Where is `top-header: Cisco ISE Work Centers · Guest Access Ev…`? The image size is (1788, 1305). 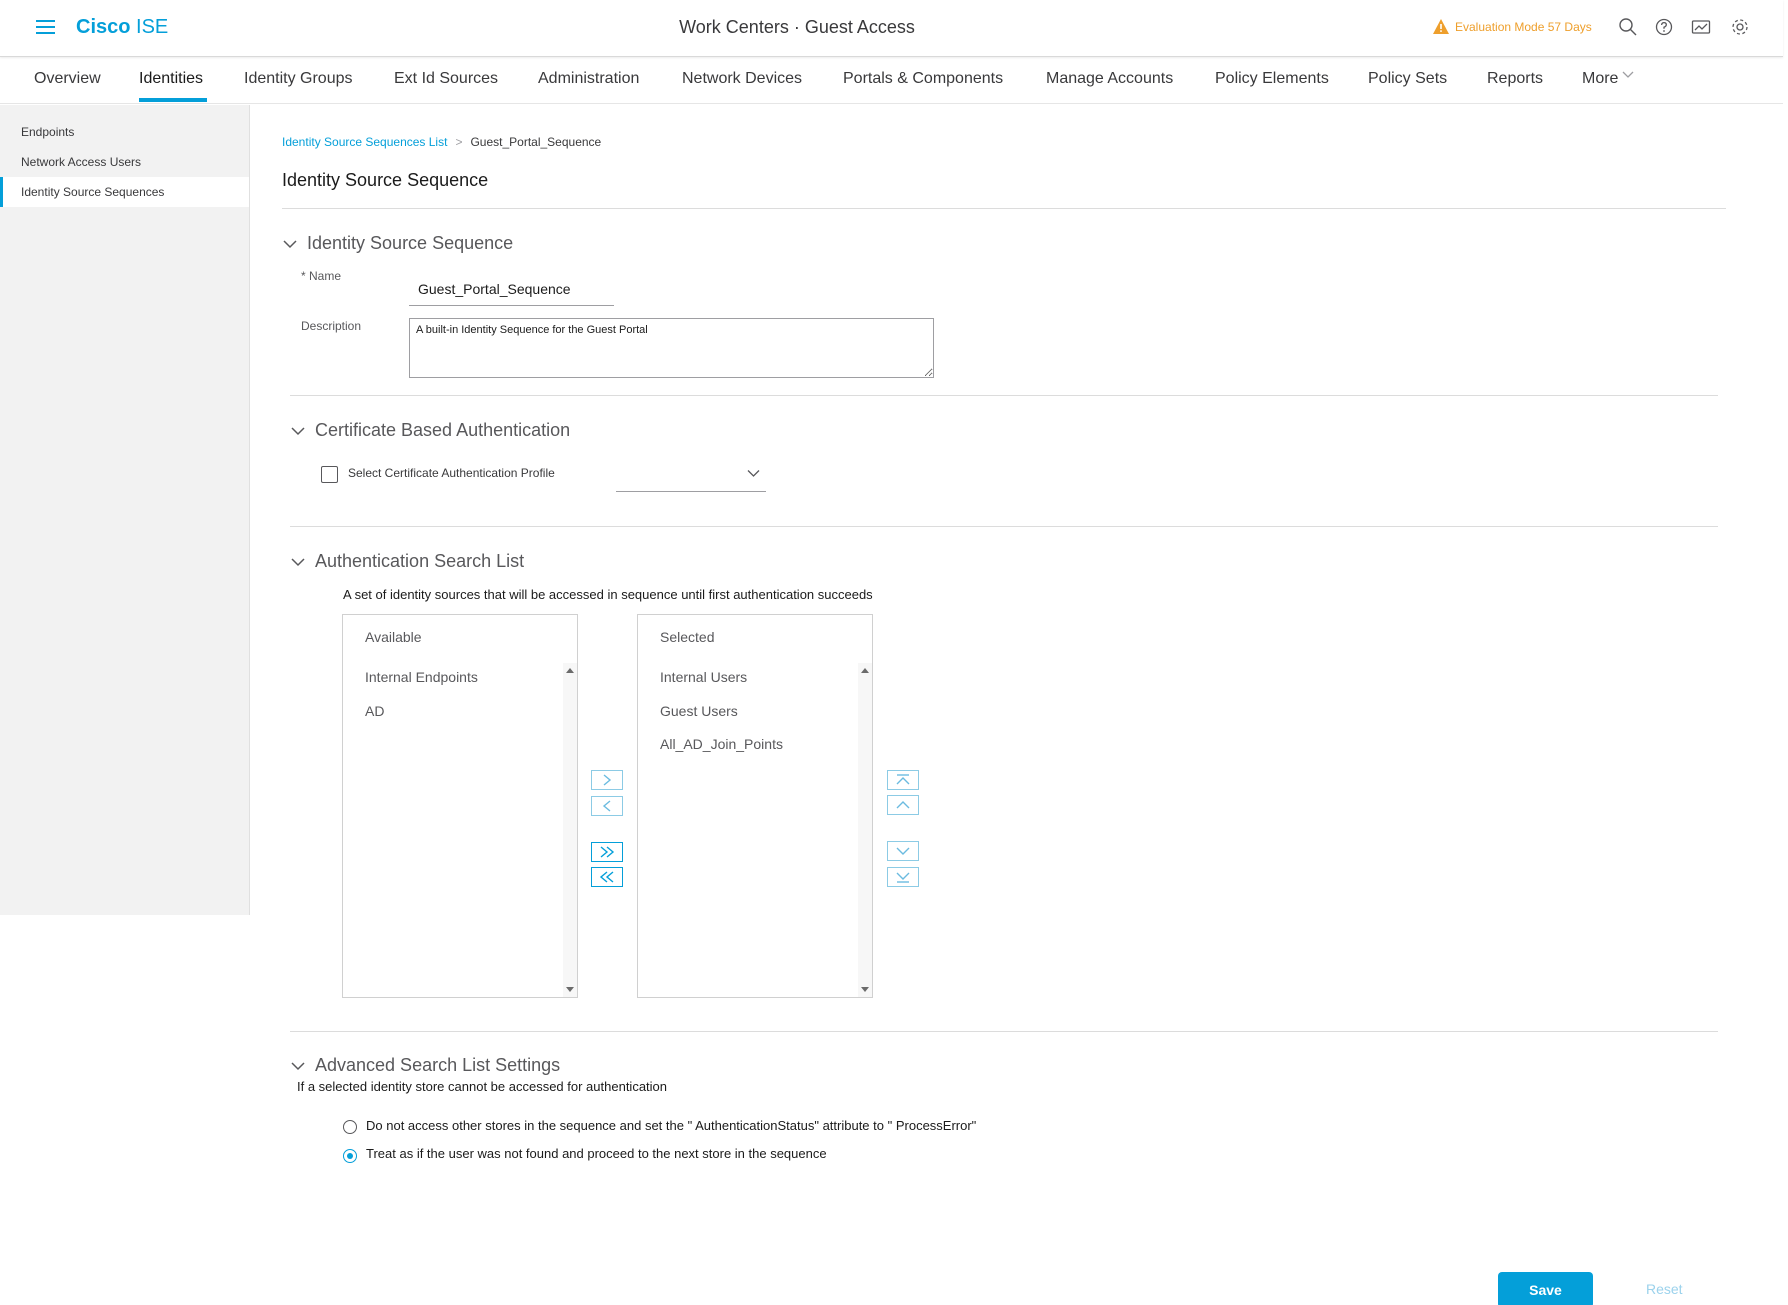
top-header: Cisco ISE Work Centers · Guest Access Ev… is located at coordinates (891, 28).